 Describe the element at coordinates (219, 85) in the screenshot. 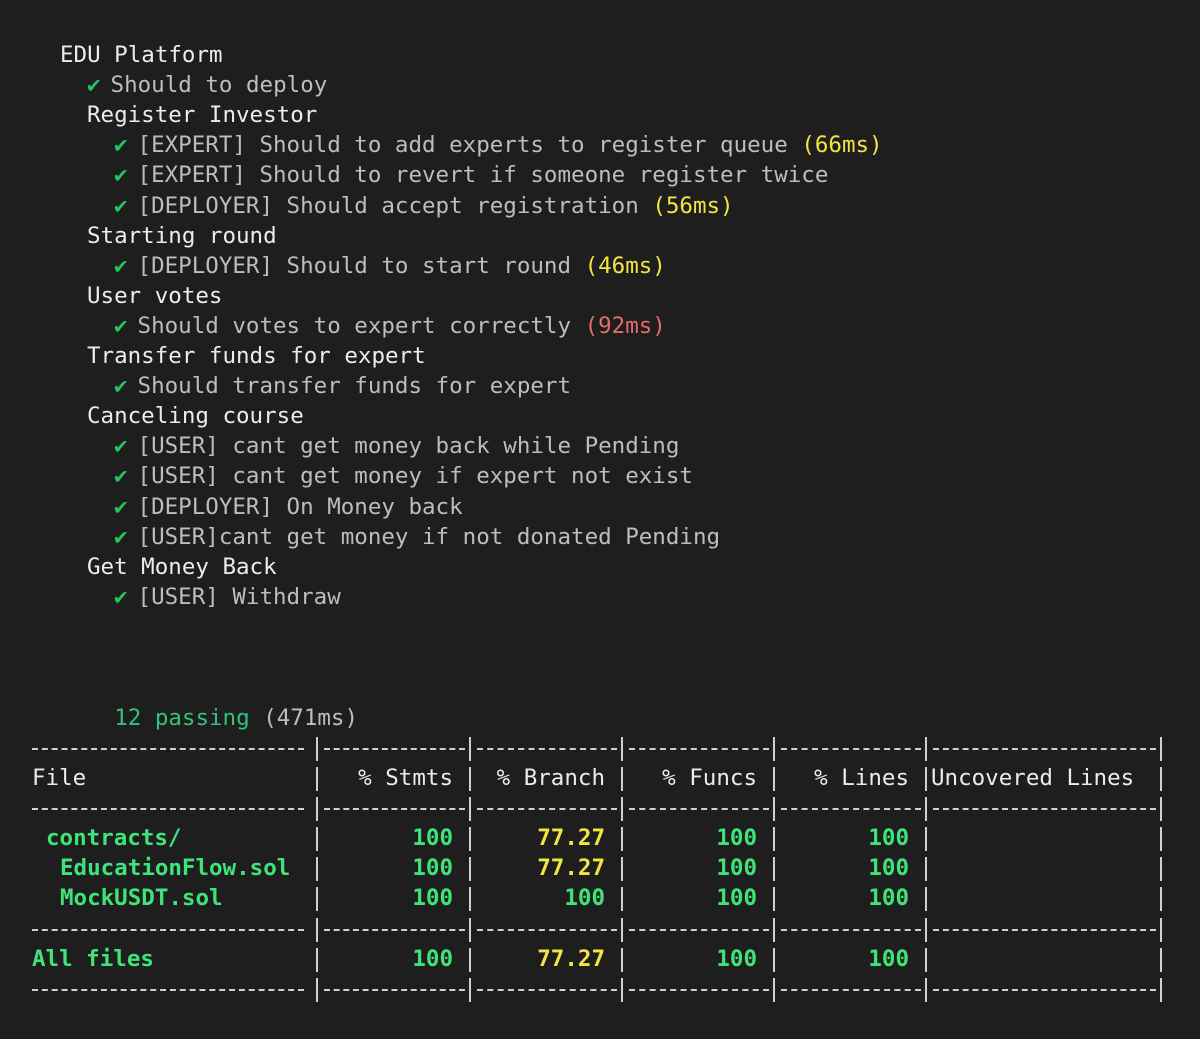

I see `test-label: Should to deploy` at that location.